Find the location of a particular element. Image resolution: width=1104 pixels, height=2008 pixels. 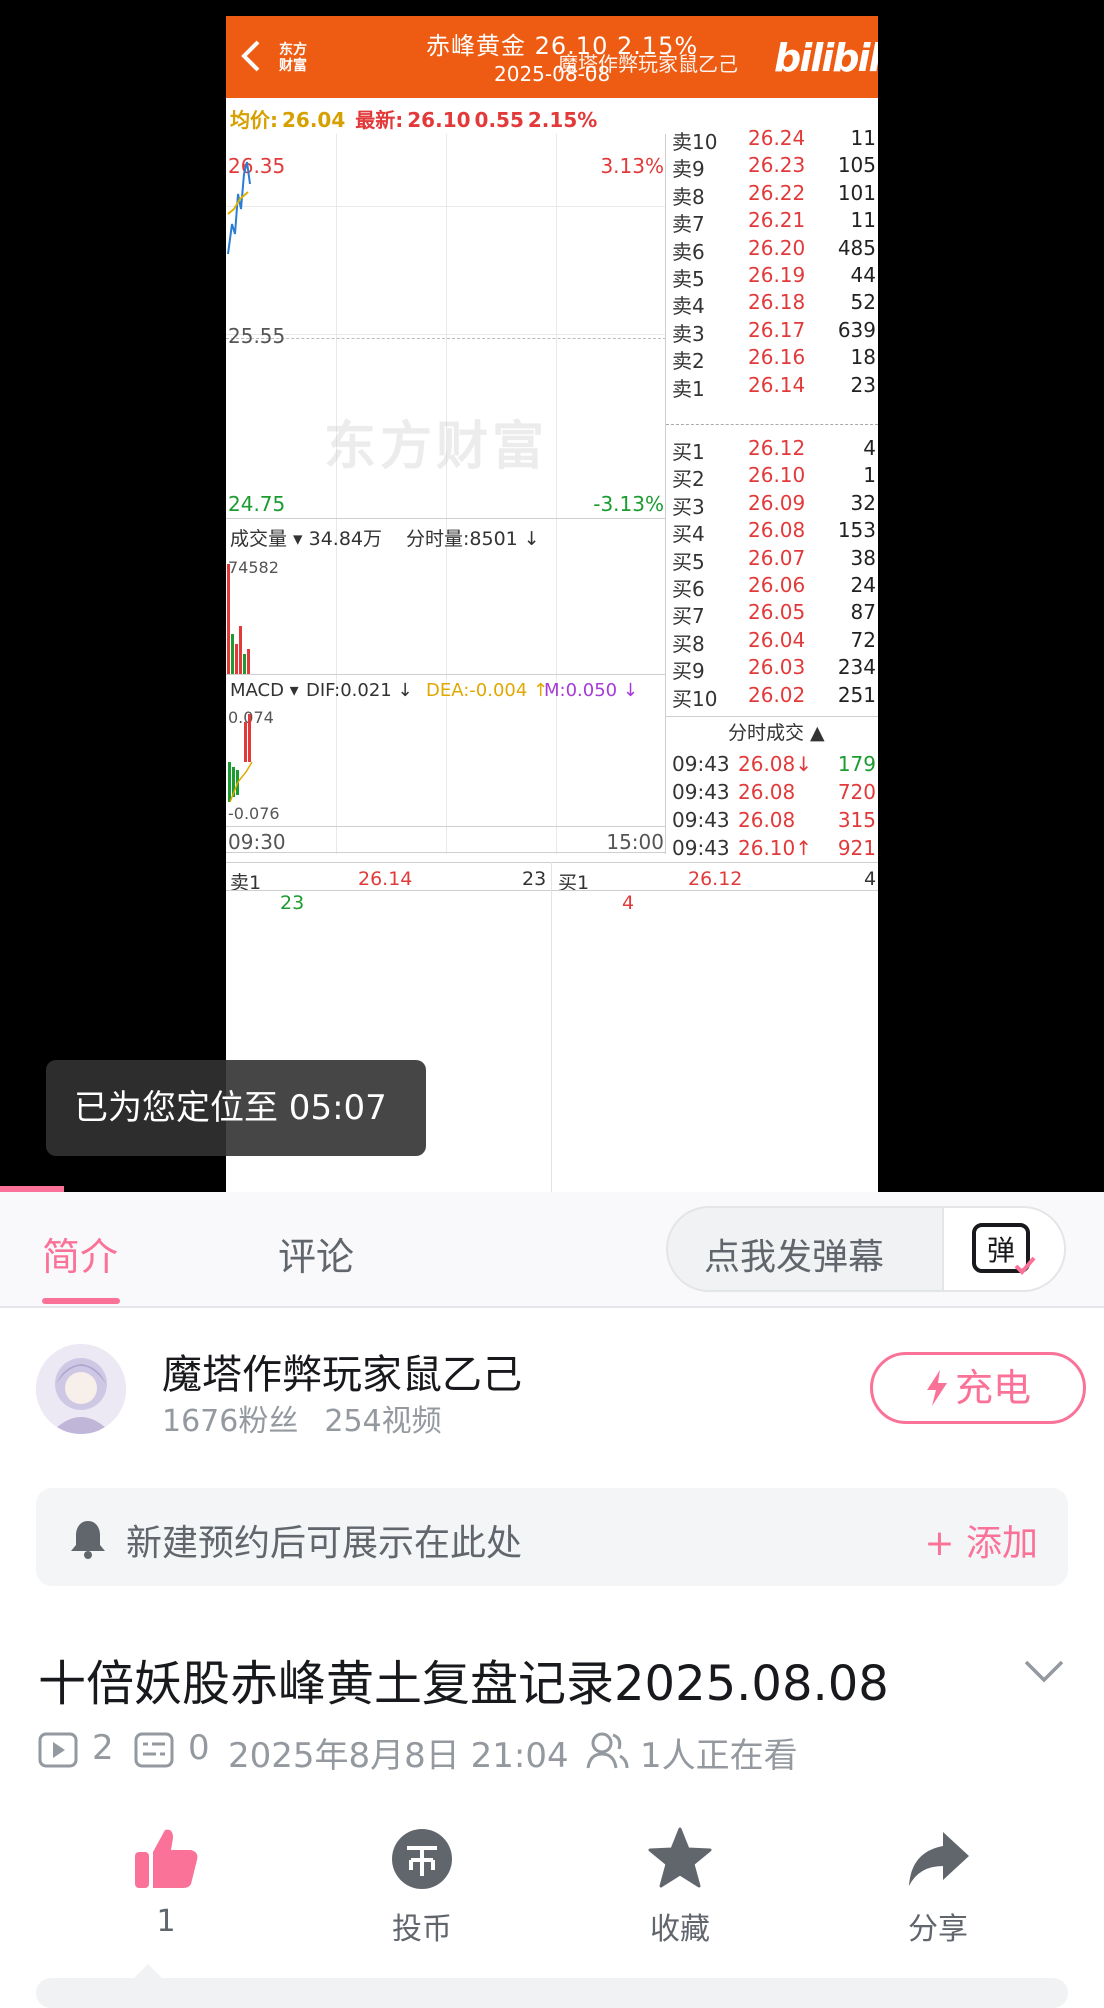

ask-row: 卖7 26.21 11 is located at coordinates (772, 222).